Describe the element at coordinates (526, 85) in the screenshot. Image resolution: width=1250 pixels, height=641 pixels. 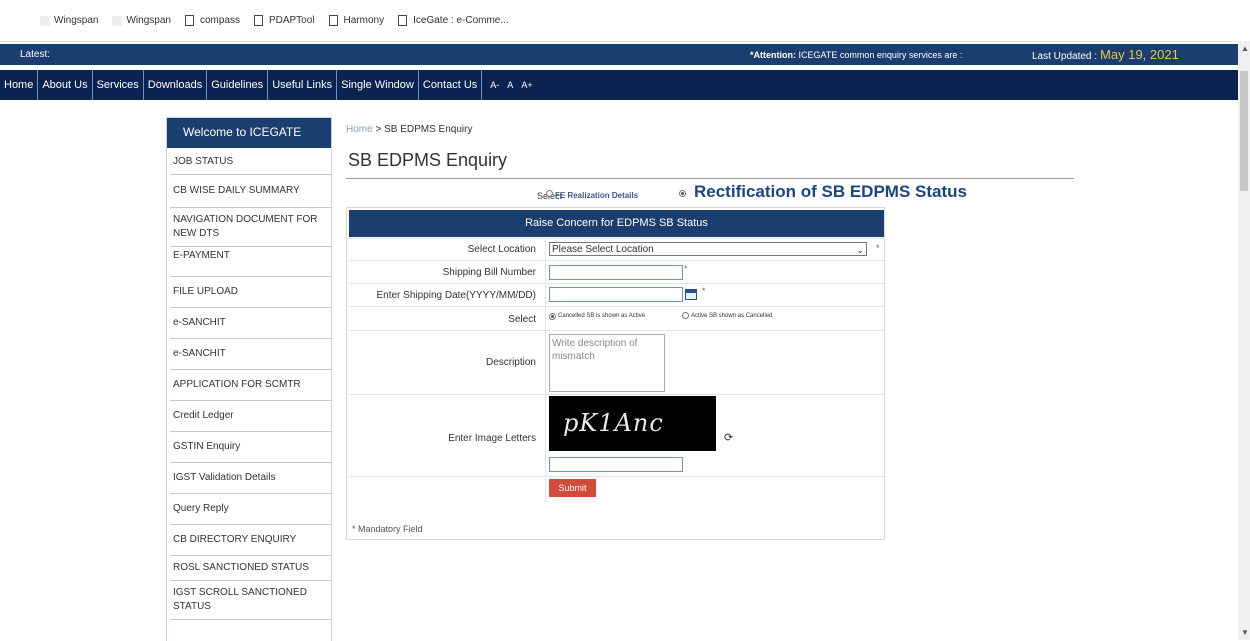
I see `font-increase-button: A+` at that location.